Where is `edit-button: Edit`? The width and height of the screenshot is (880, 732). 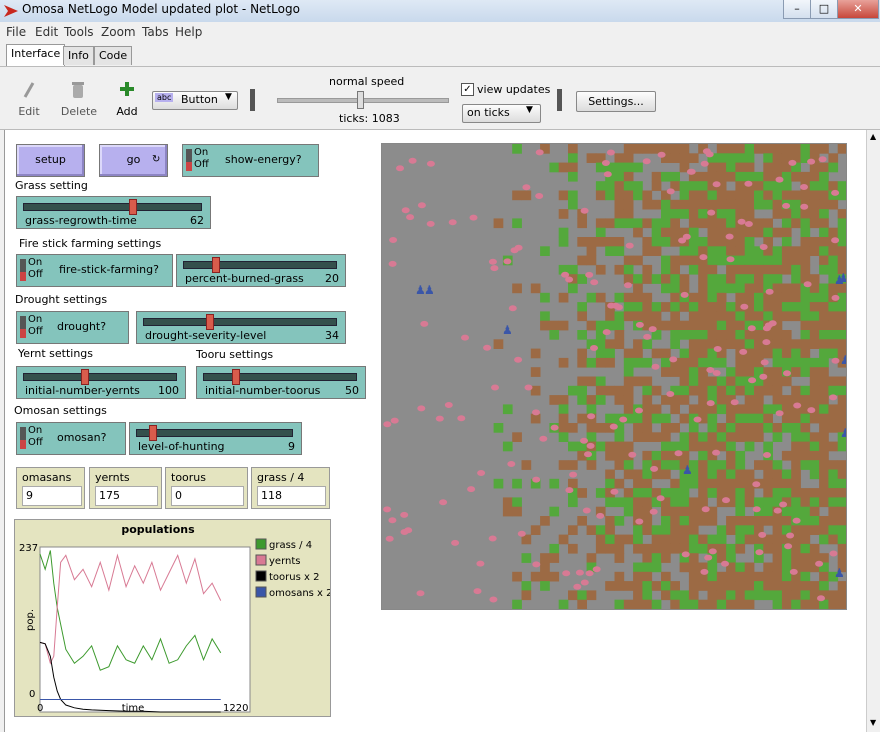
edit-button: Edit is located at coordinates (29, 111).